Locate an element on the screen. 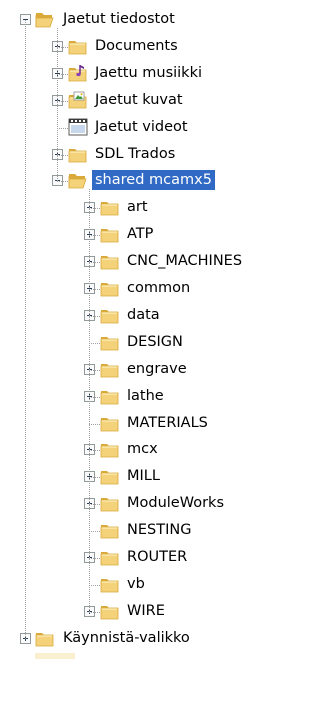  tree-item-label: shared mcamx5 is located at coordinates (153, 180).